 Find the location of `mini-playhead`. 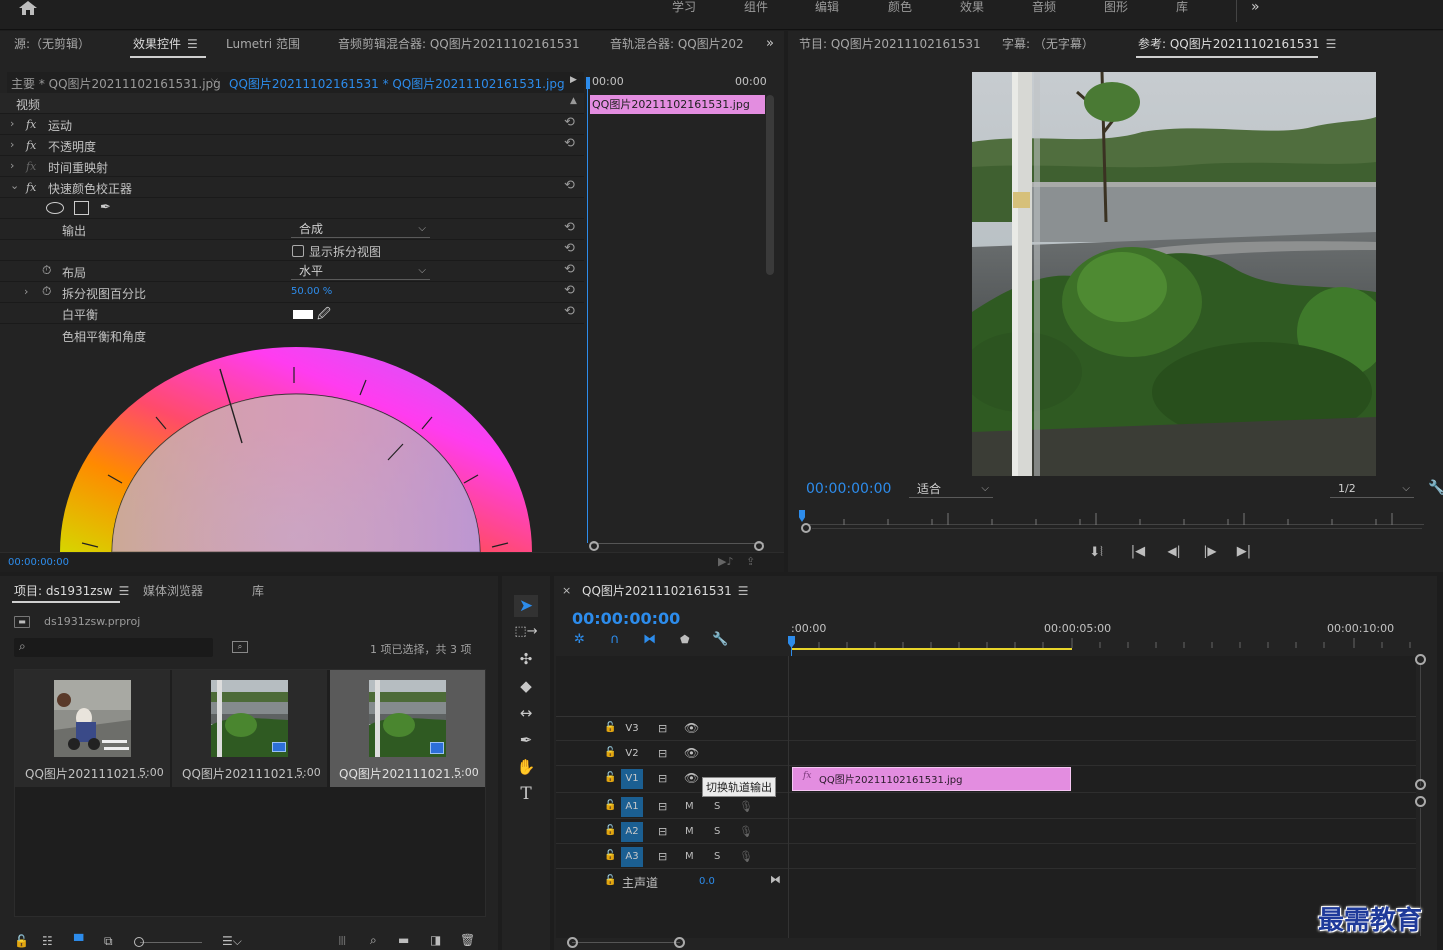

mini-playhead is located at coordinates (587, 310).